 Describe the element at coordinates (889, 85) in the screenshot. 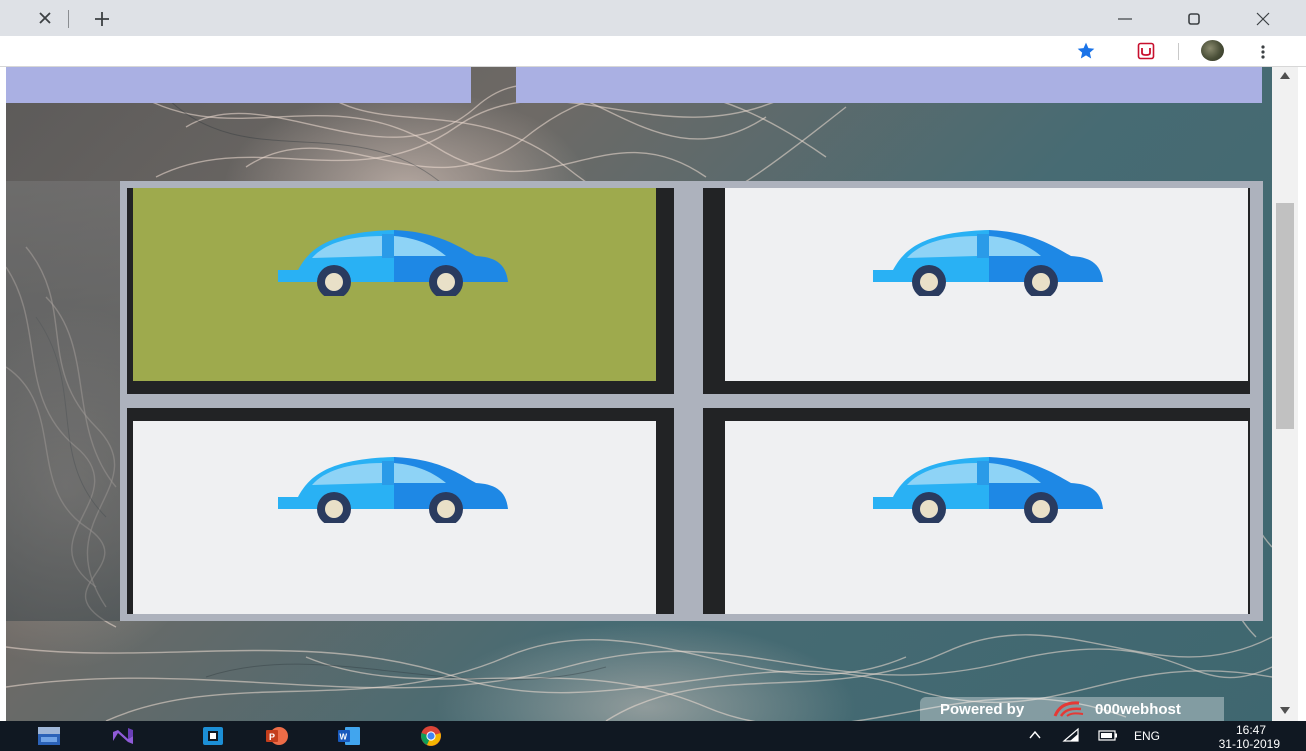

I see `navbar-right-segment` at that location.